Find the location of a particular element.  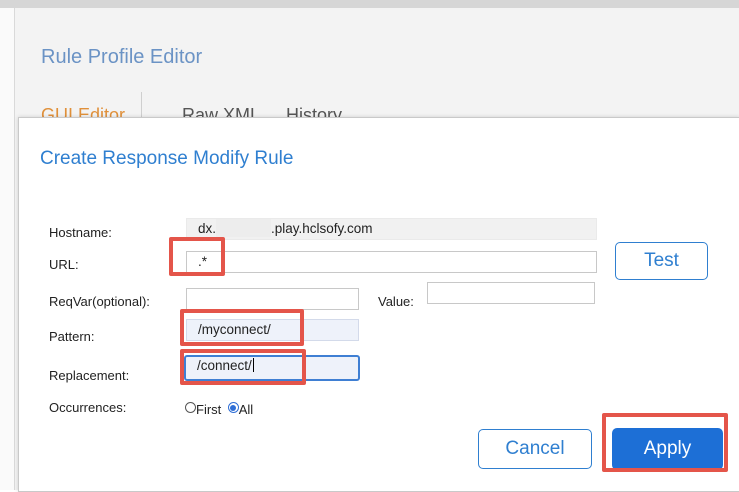

hostname-prefix: dx. is located at coordinates (207, 228).